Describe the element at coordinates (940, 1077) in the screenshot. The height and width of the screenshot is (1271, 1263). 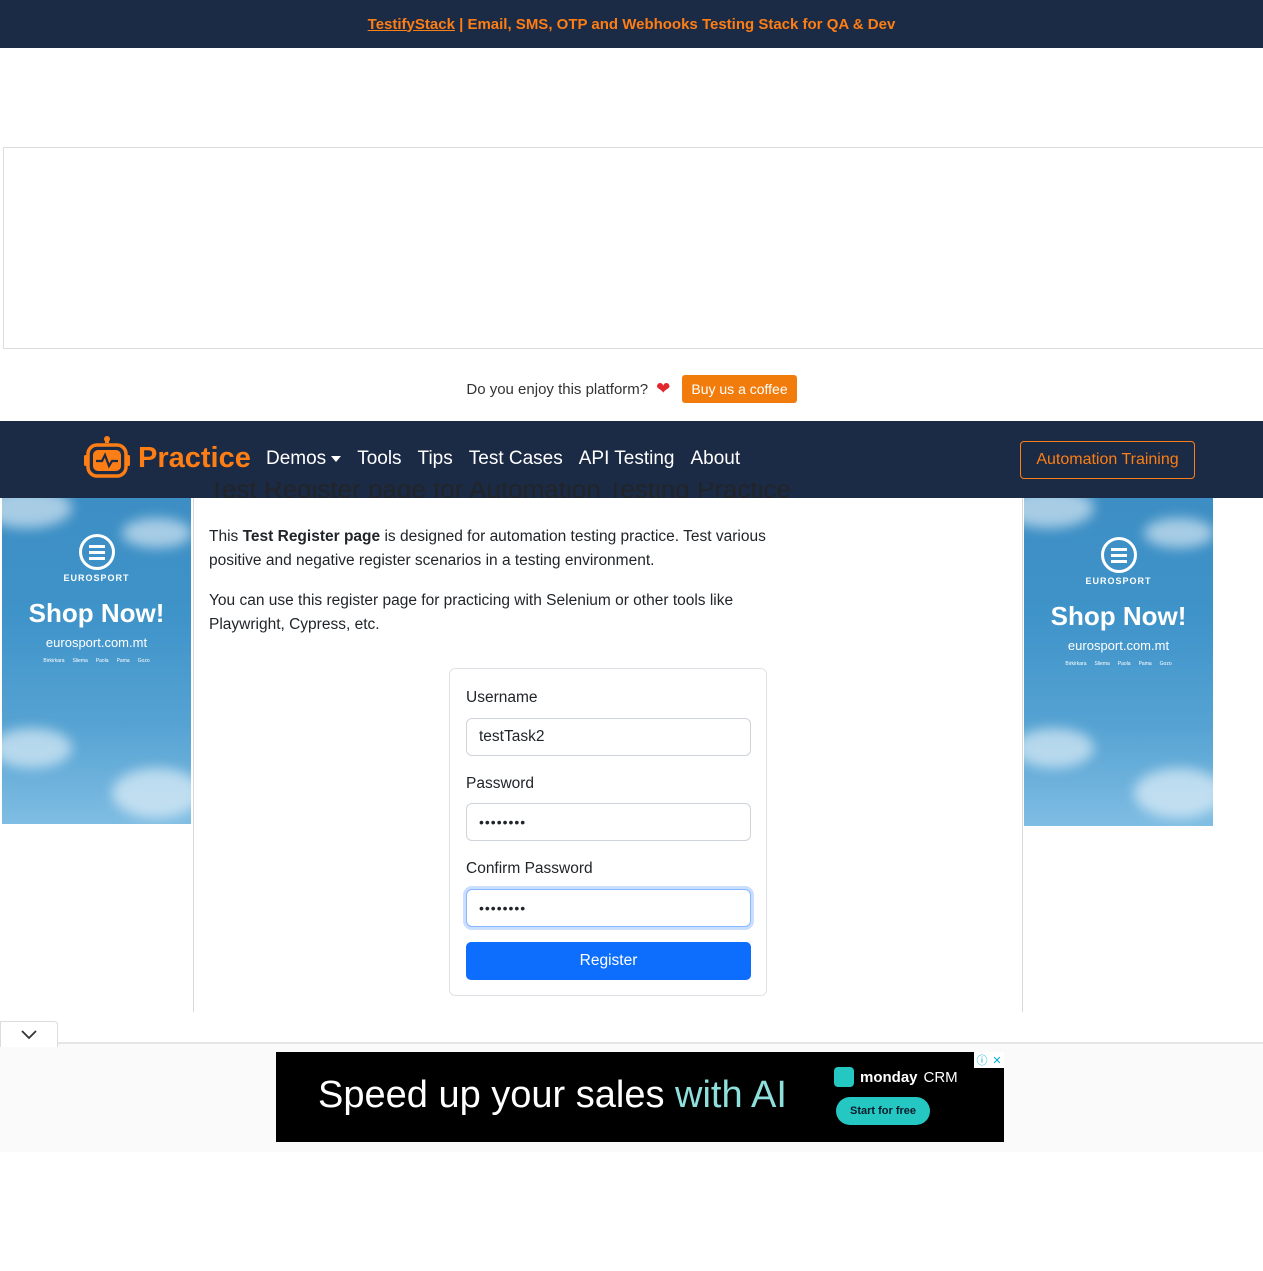
I see `monday-brand-suffix: CRM` at that location.